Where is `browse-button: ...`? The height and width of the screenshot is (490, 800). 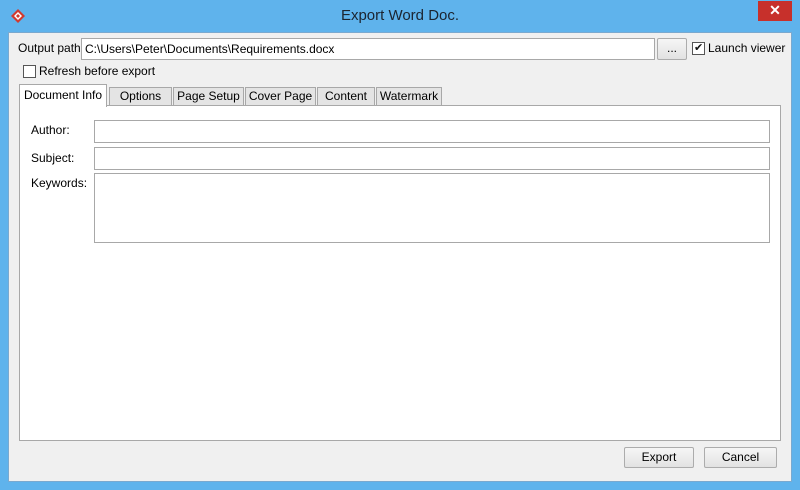 browse-button: ... is located at coordinates (672, 49).